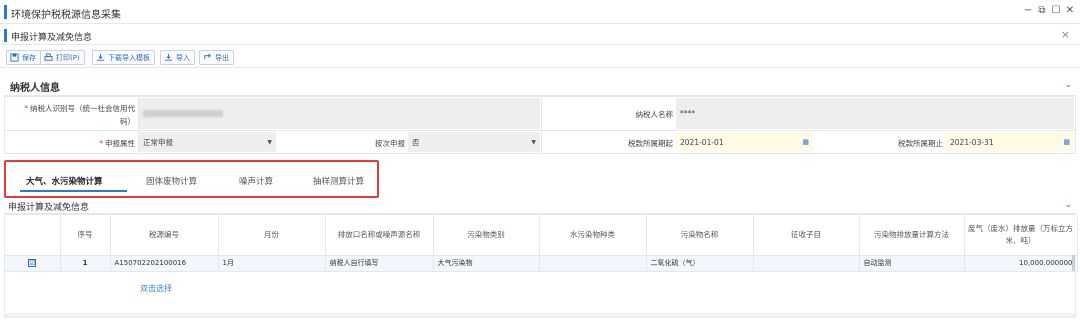 The height and width of the screenshot is (322, 1080). I want to click on col-header-water-kind: 水污染物种类, so click(593, 235).